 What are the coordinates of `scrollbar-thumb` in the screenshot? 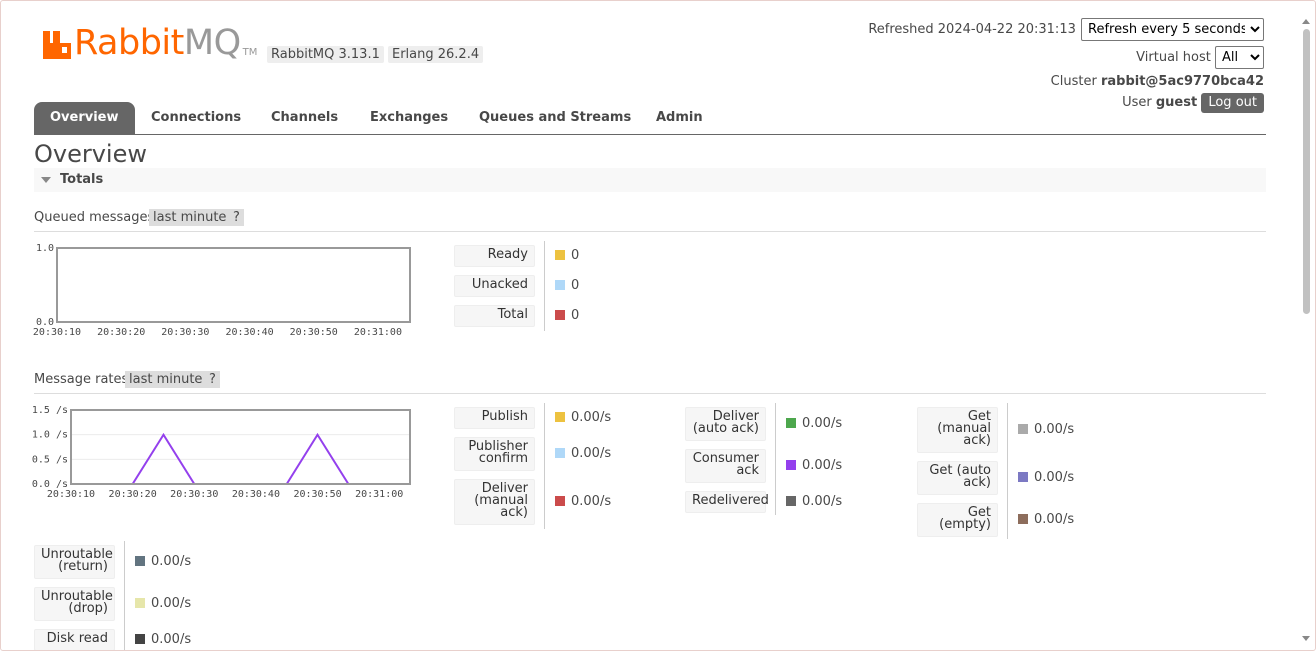 It's located at (1306, 171).